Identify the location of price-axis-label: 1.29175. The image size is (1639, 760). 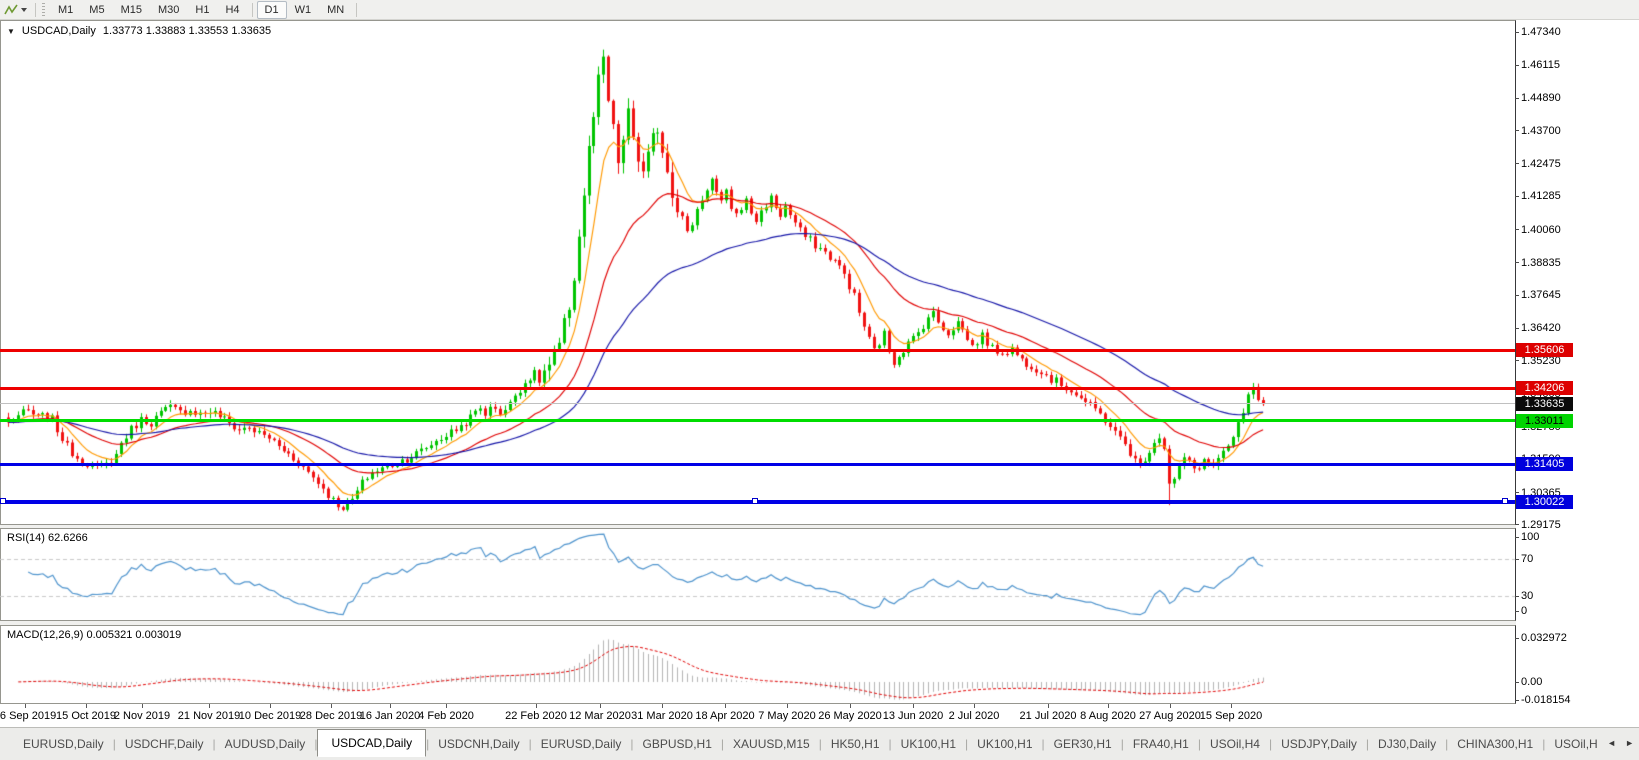
(1541, 524).